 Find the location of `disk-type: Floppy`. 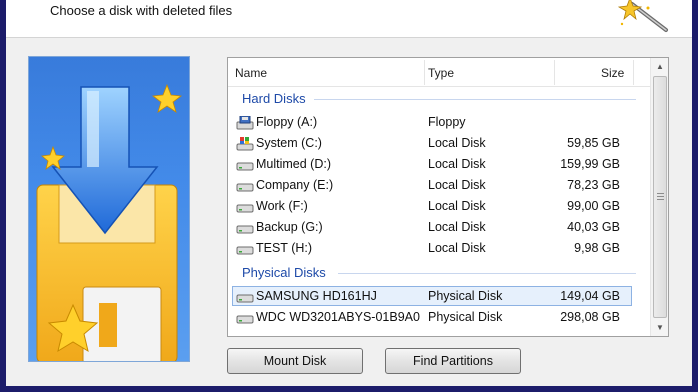

disk-type: Floppy is located at coordinates (447, 122).